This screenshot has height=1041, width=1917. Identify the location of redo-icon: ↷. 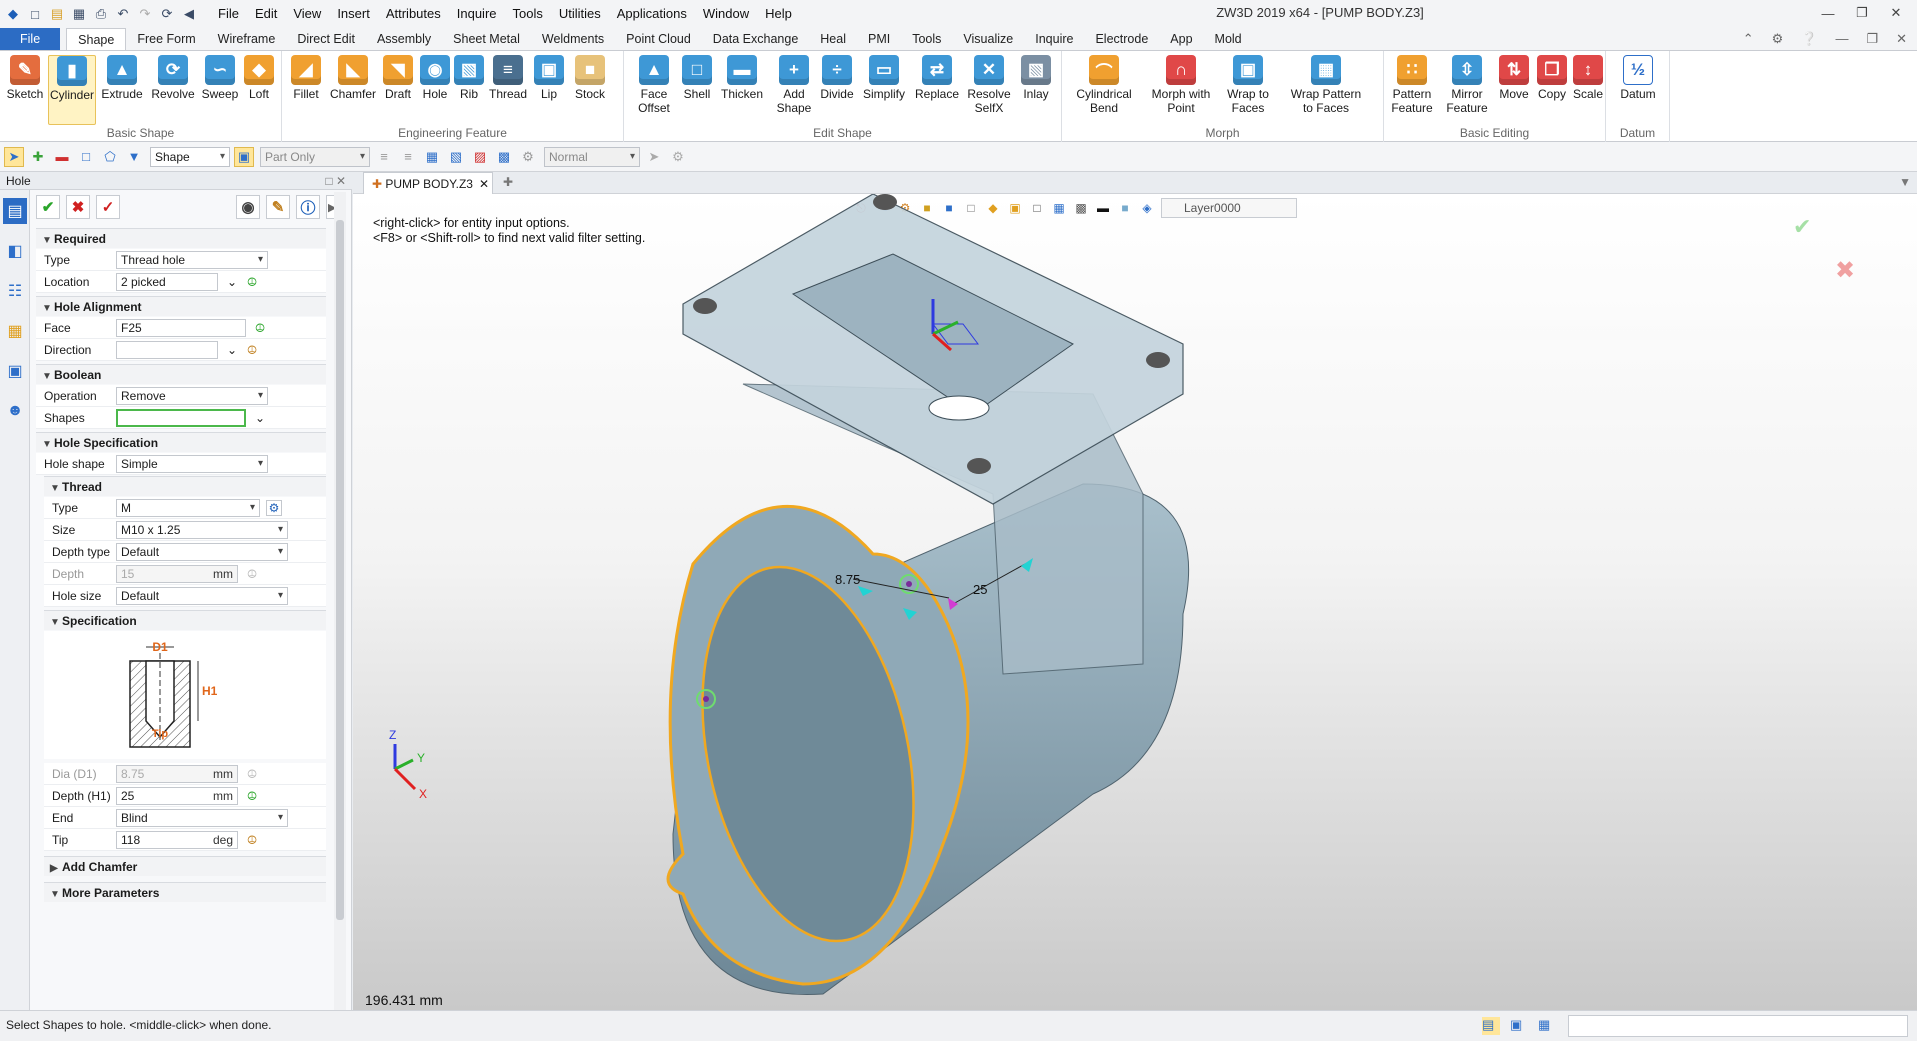
(145, 14).